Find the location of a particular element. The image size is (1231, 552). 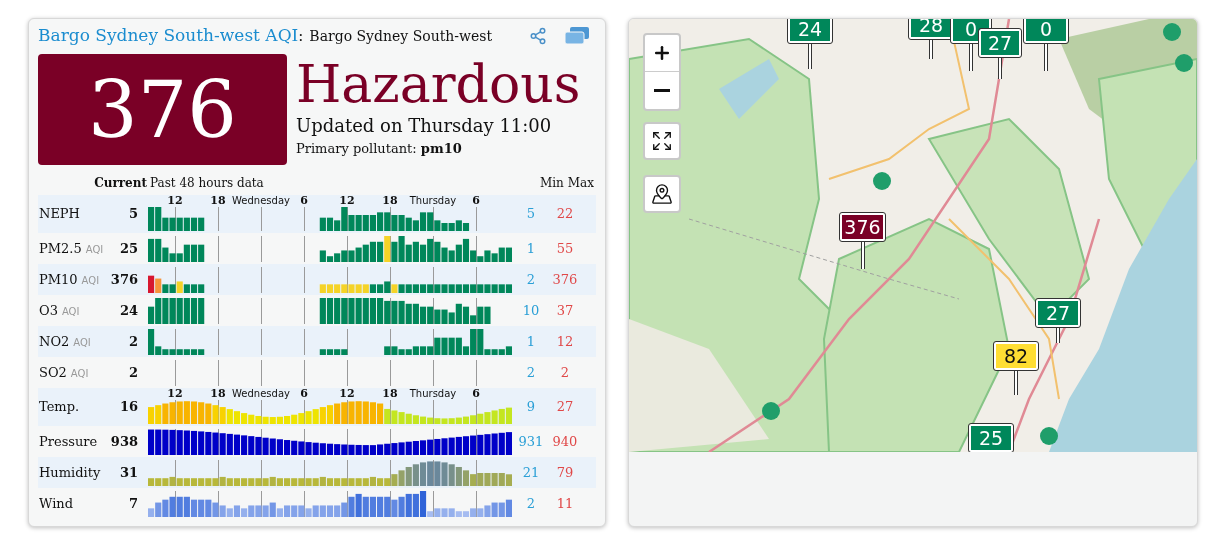

fullscreen-icon is located at coordinates (662, 141).